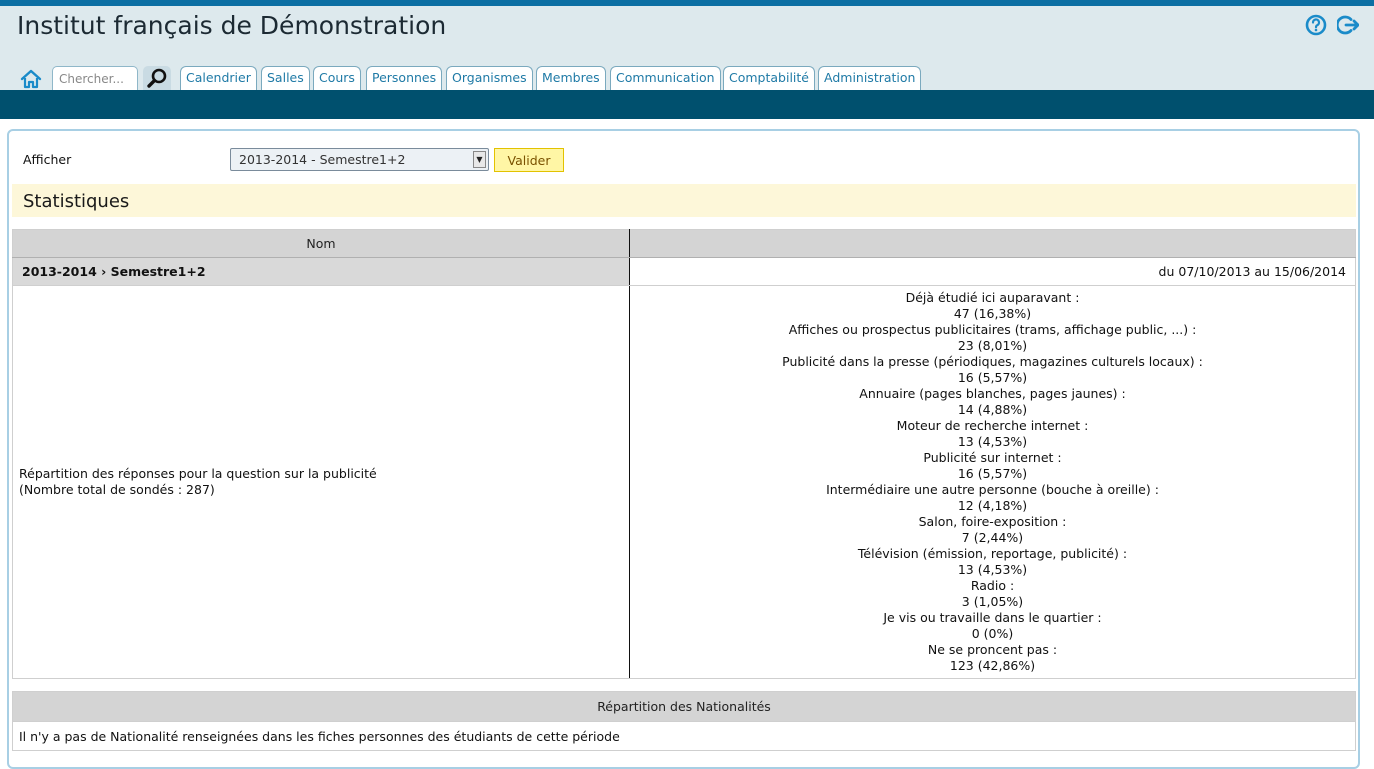 The width and height of the screenshot is (1374, 769). What do you see at coordinates (76, 201) in the screenshot?
I see `section-title: Statistiques` at bounding box center [76, 201].